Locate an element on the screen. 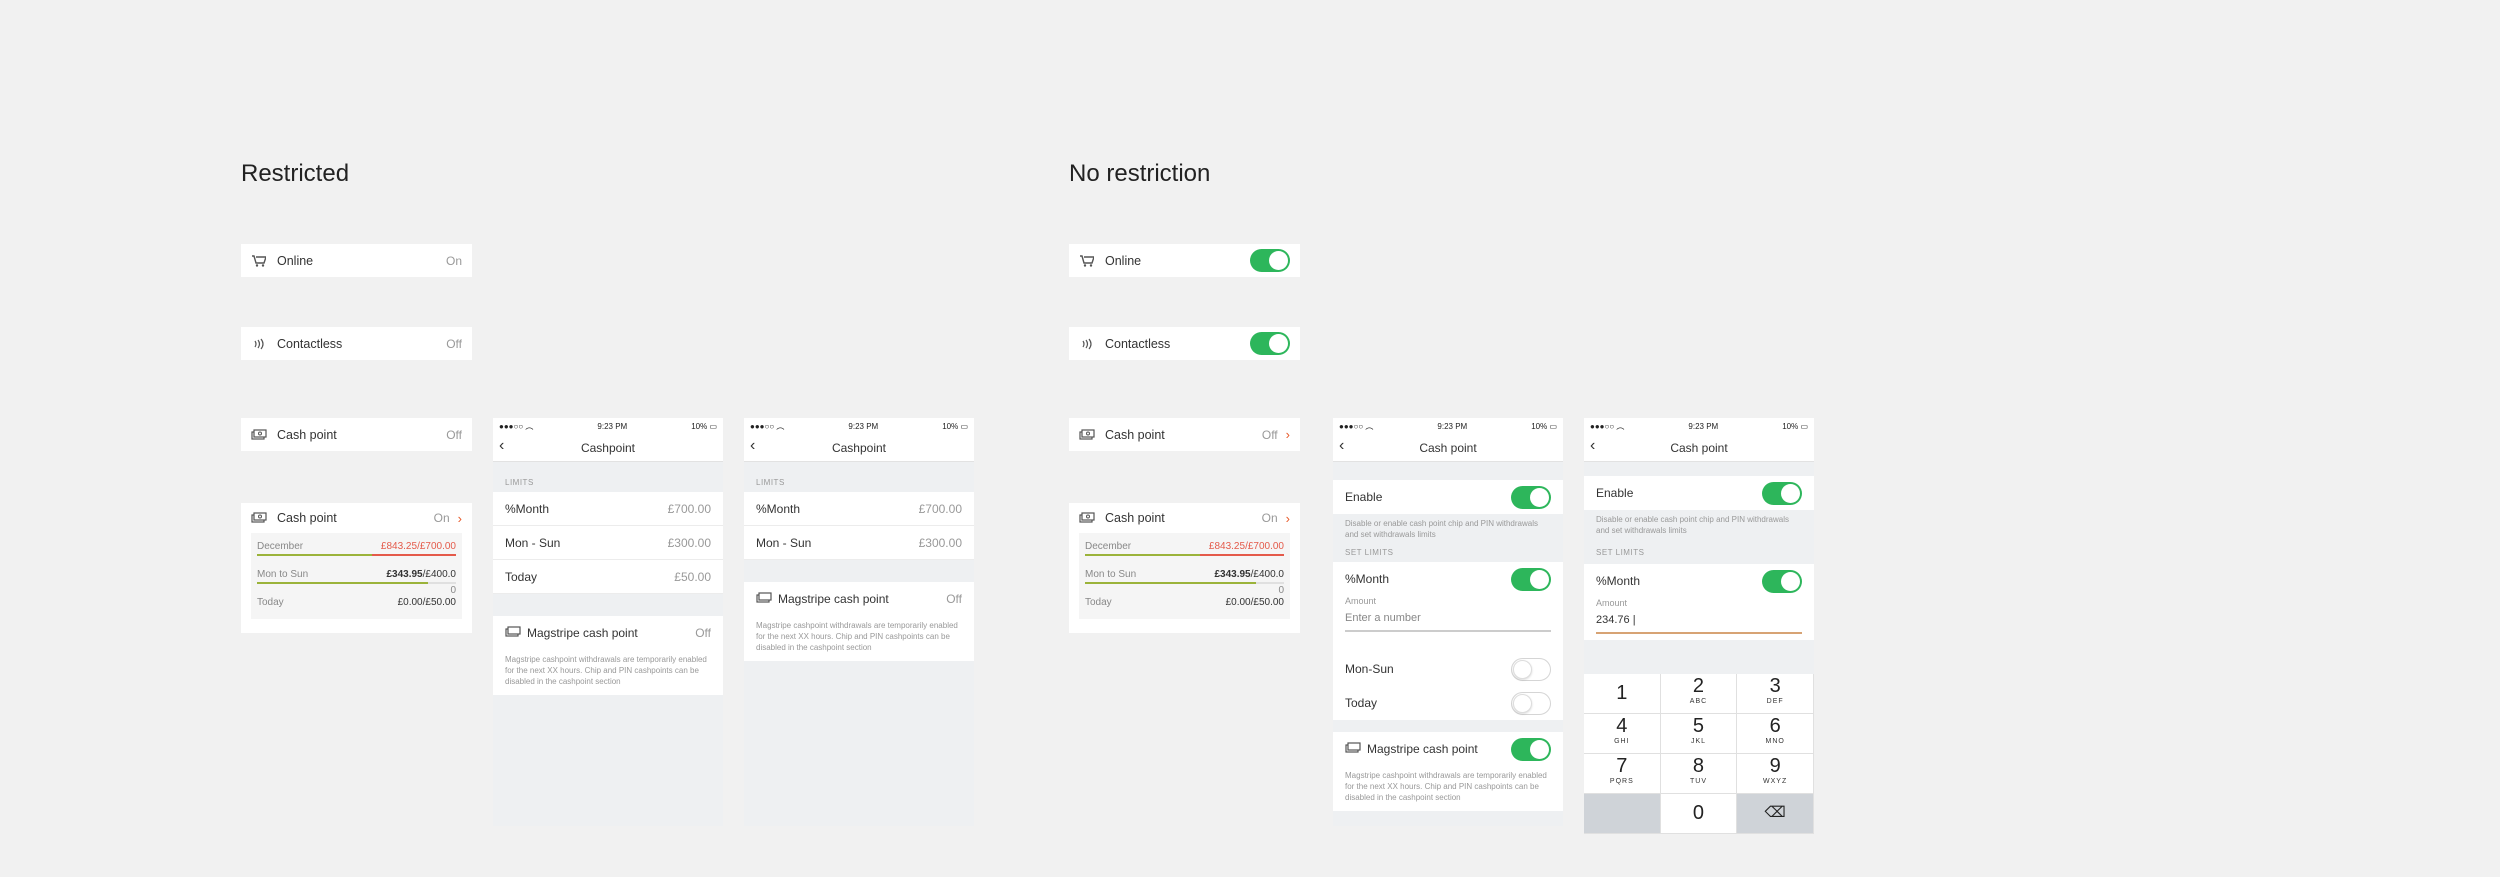 The image size is (2500, 877). blank-key is located at coordinates (1622, 814).